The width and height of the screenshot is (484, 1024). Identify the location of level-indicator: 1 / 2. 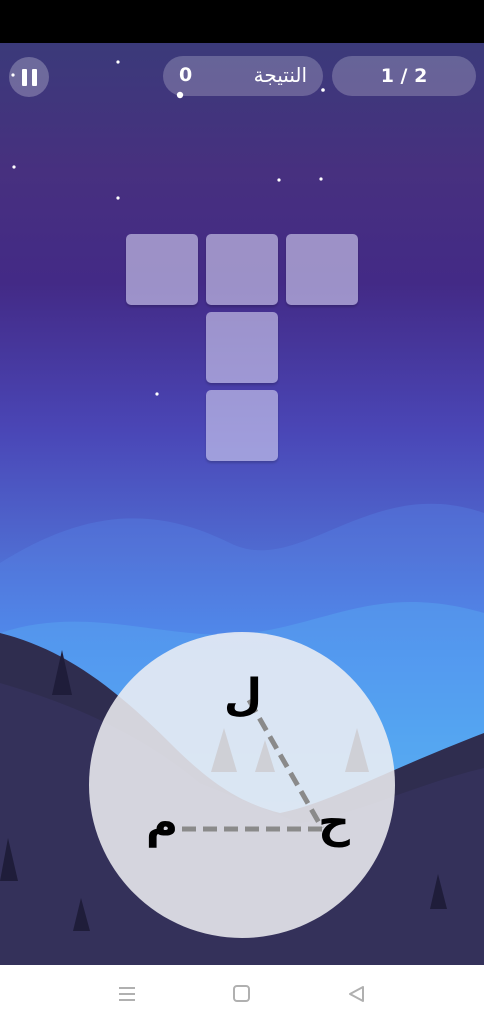
(404, 76).